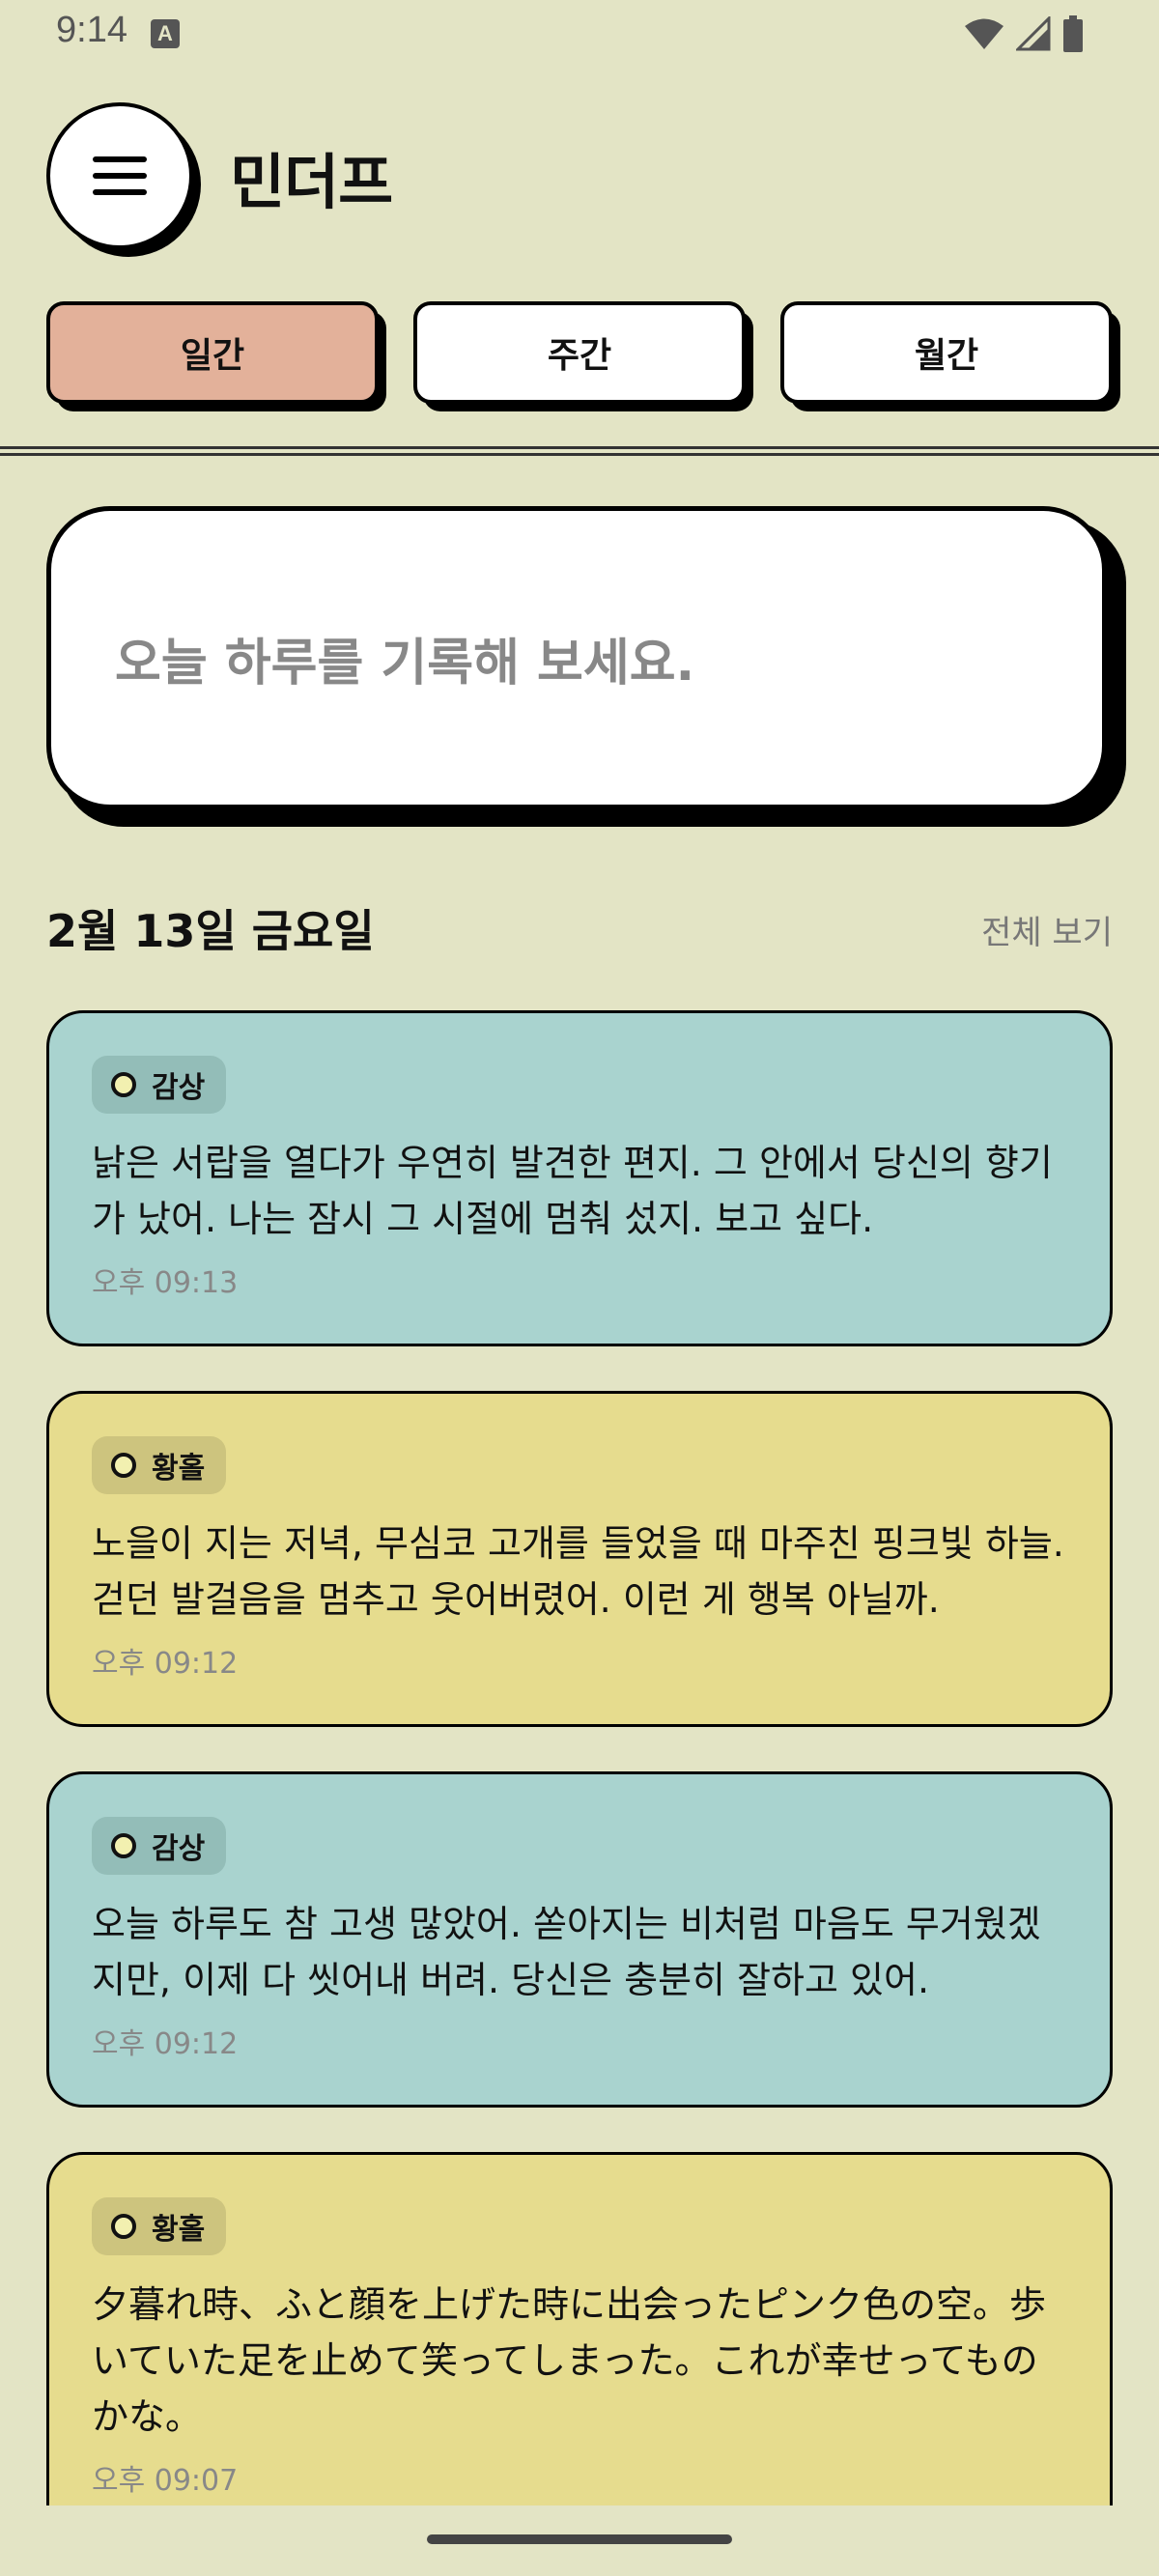  Describe the element at coordinates (165, 2481) in the screenshot. I see `entry-time: 오후 09:07` at that location.